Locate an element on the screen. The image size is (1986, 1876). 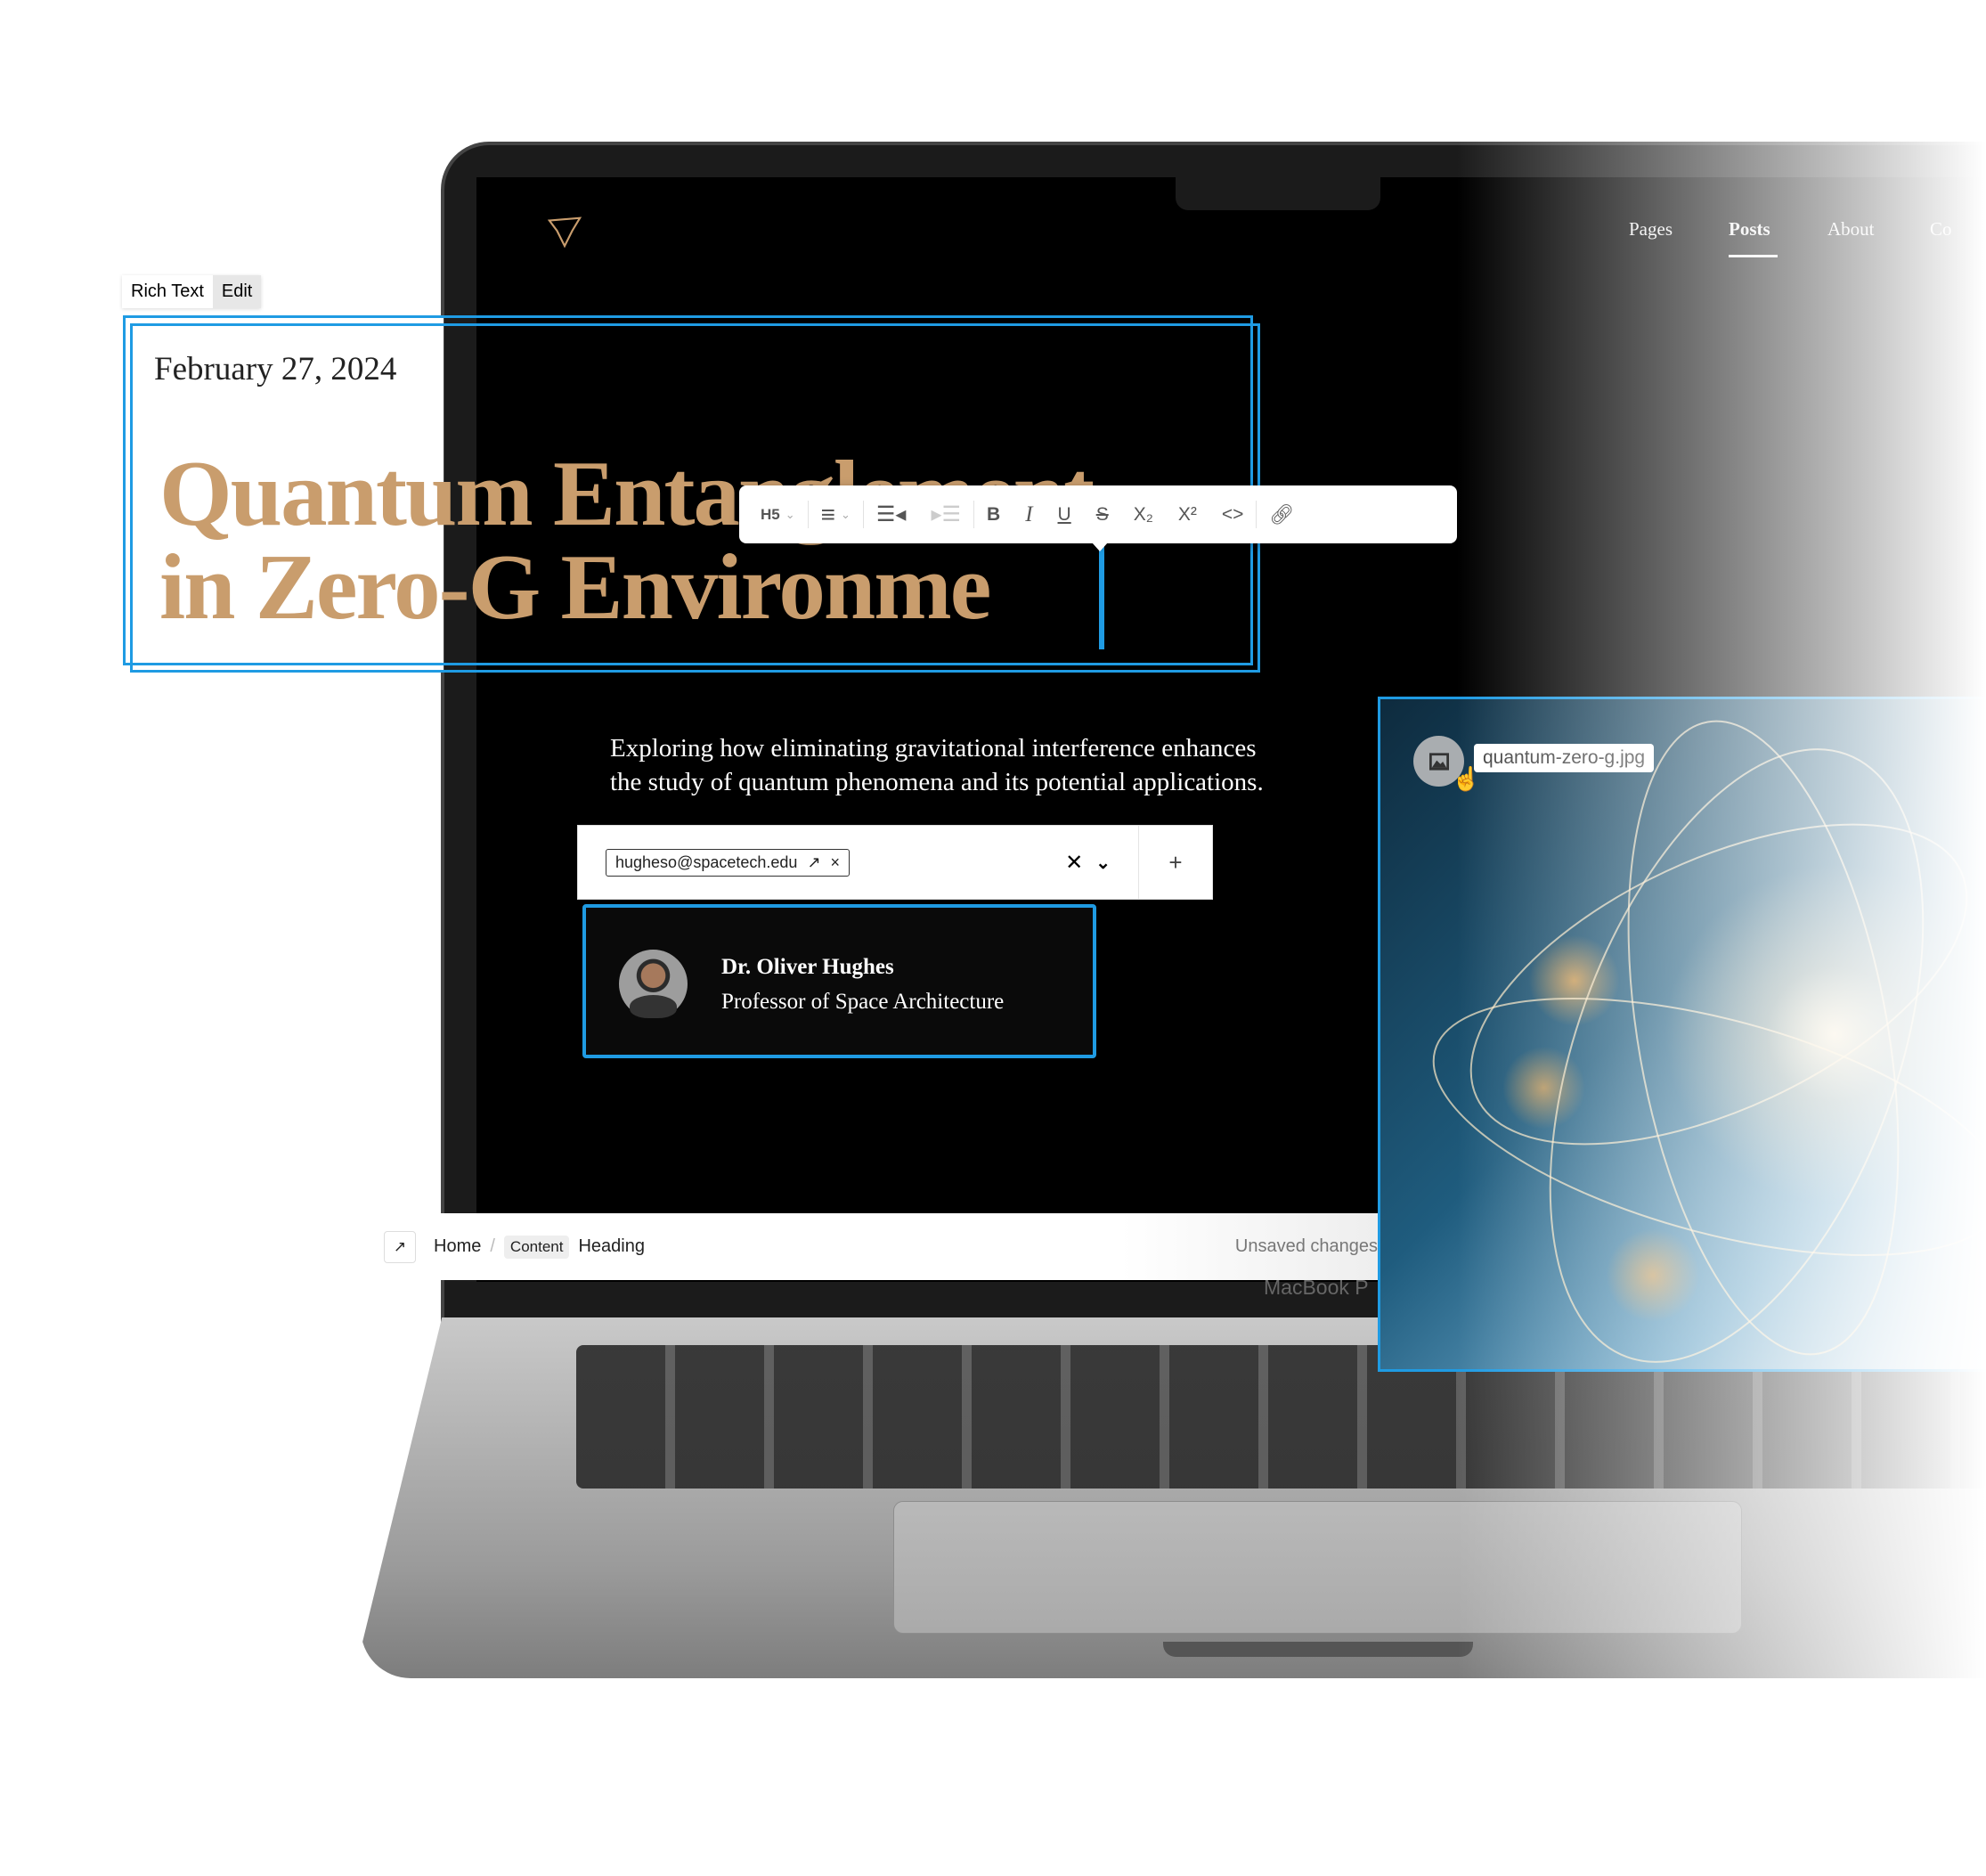
outdent-icon: ☰◂ is located at coordinates (891, 514).